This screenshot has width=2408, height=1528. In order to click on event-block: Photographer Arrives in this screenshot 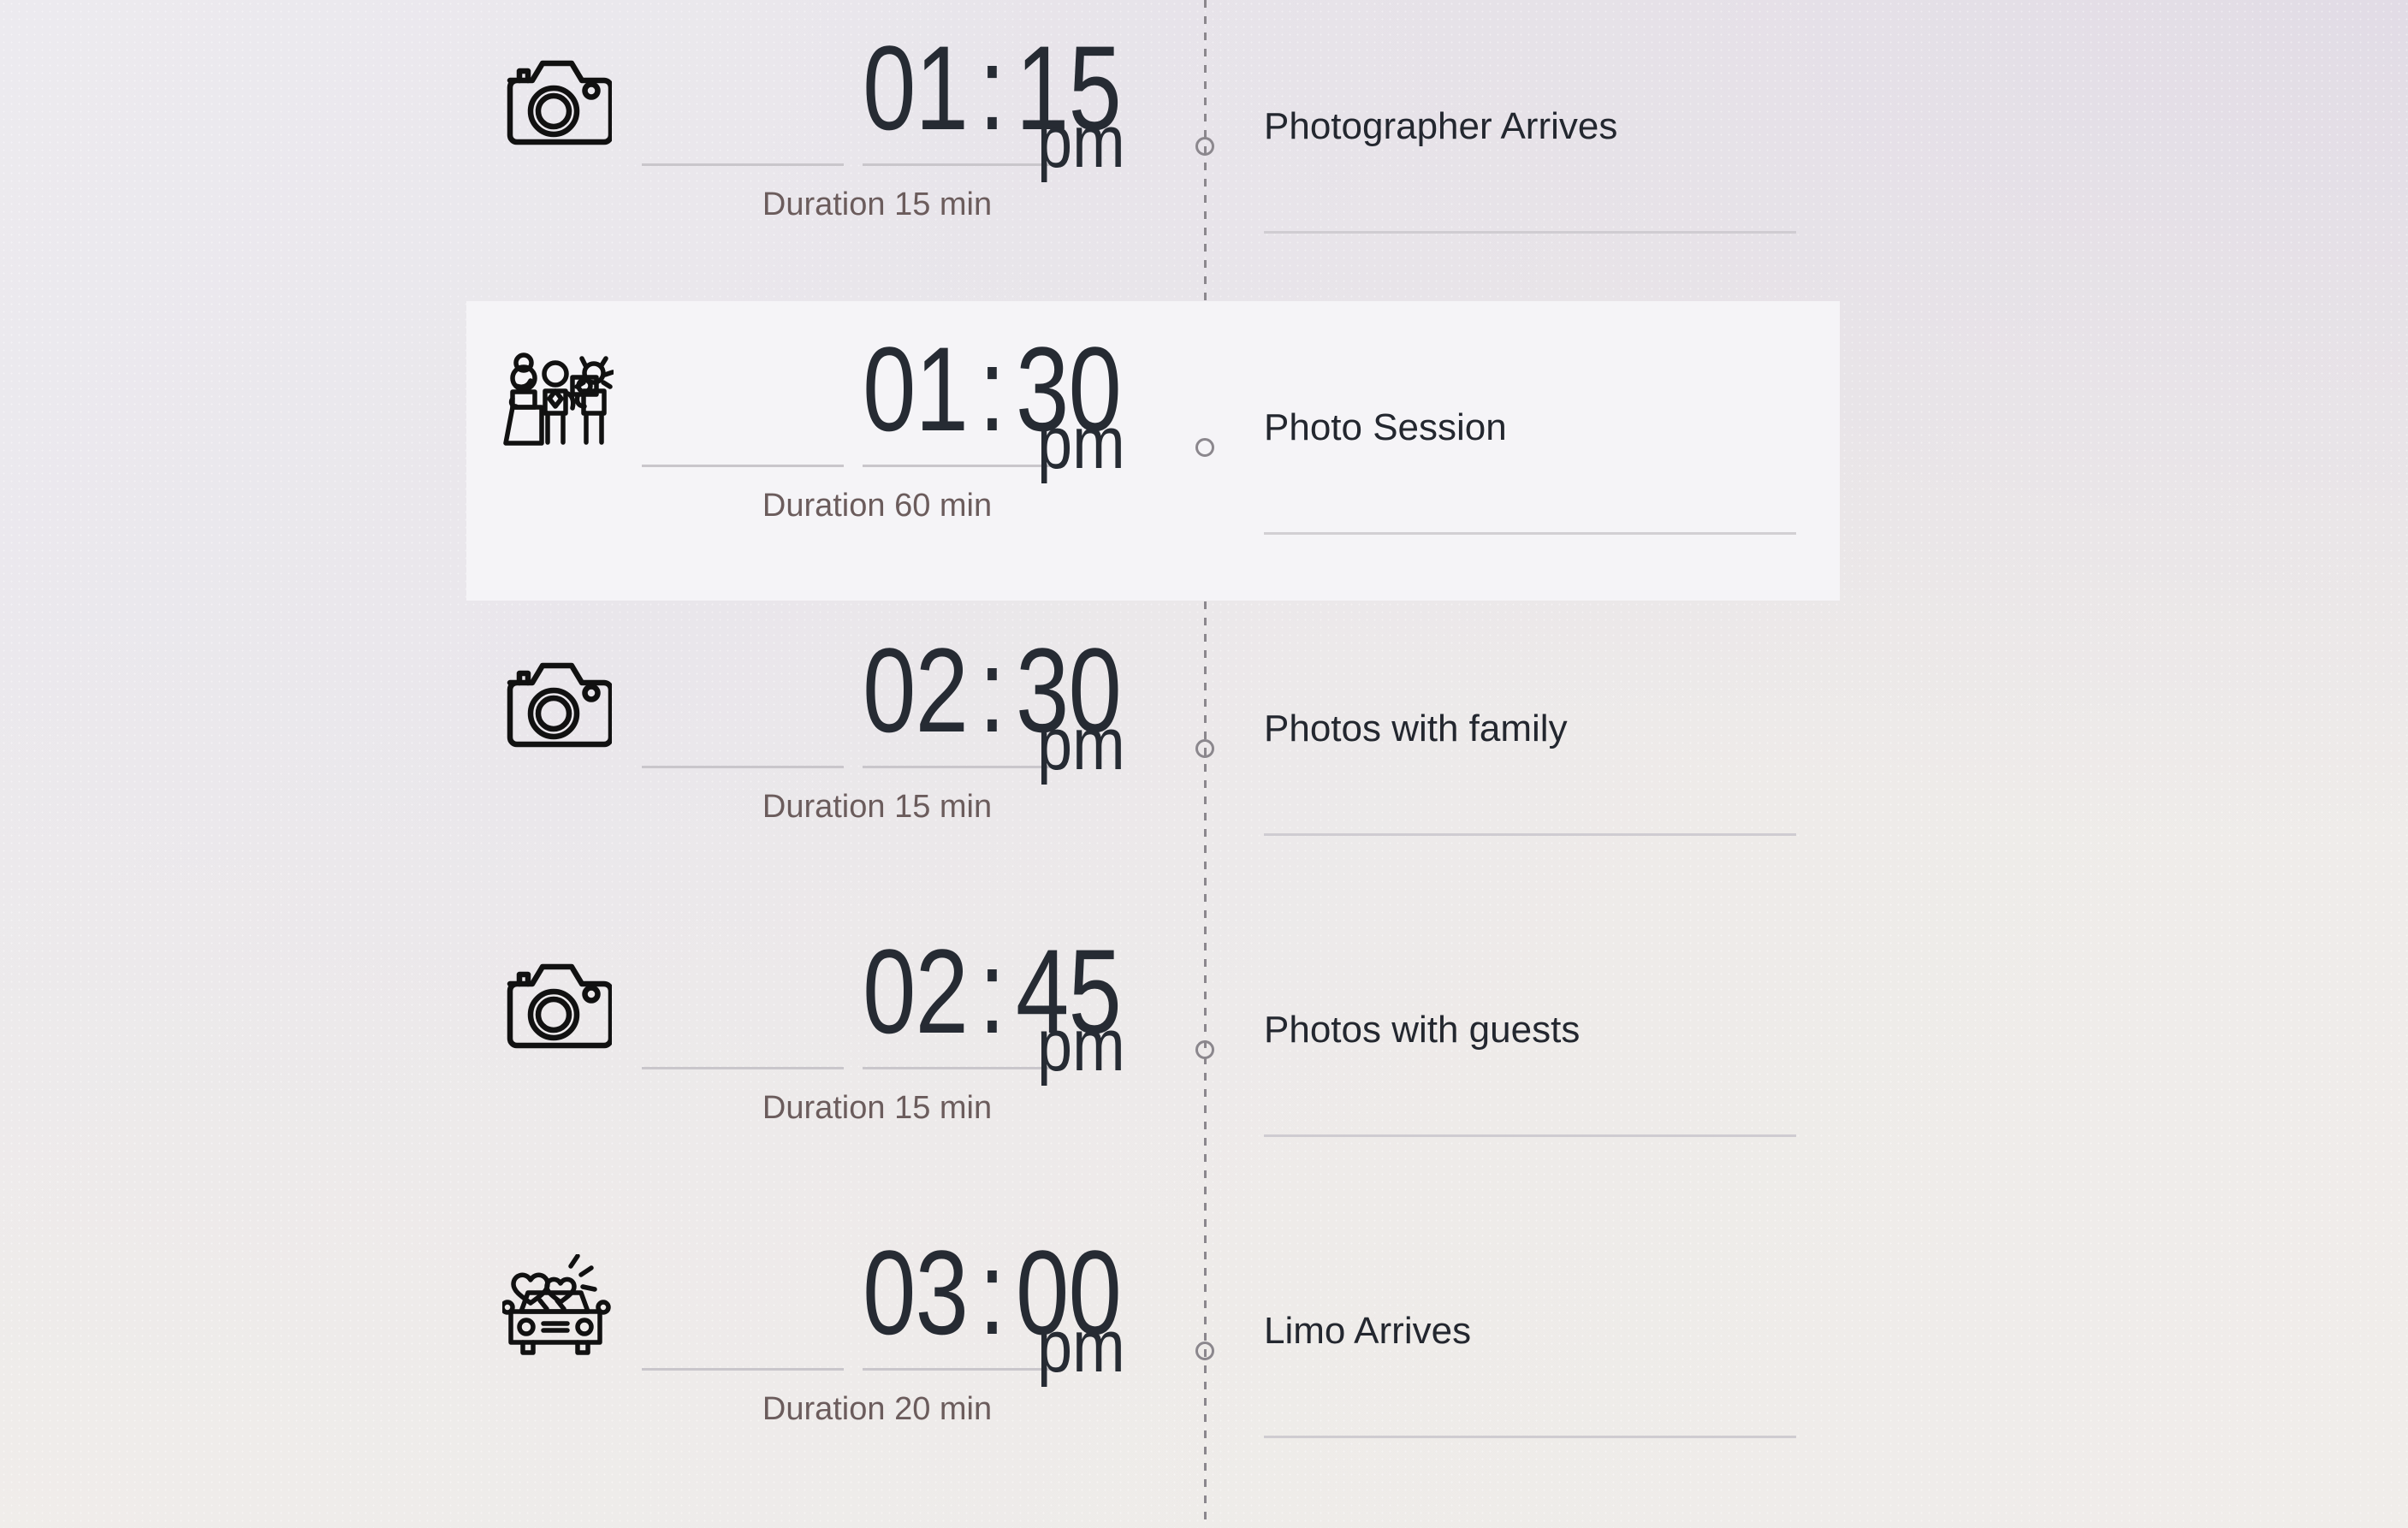, I will do `click(1563, 168)`.